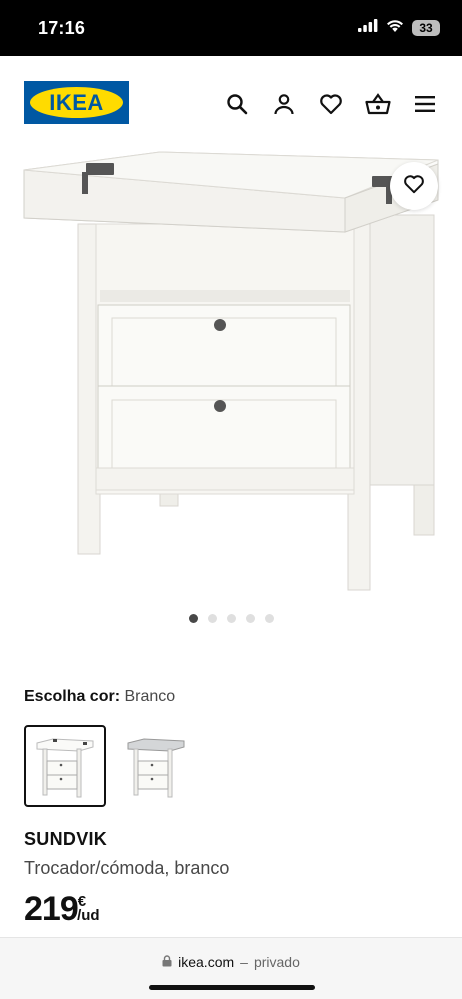 This screenshot has width=462, height=999. What do you see at coordinates (51, 909) in the screenshot?
I see `price-amount: 219` at bounding box center [51, 909].